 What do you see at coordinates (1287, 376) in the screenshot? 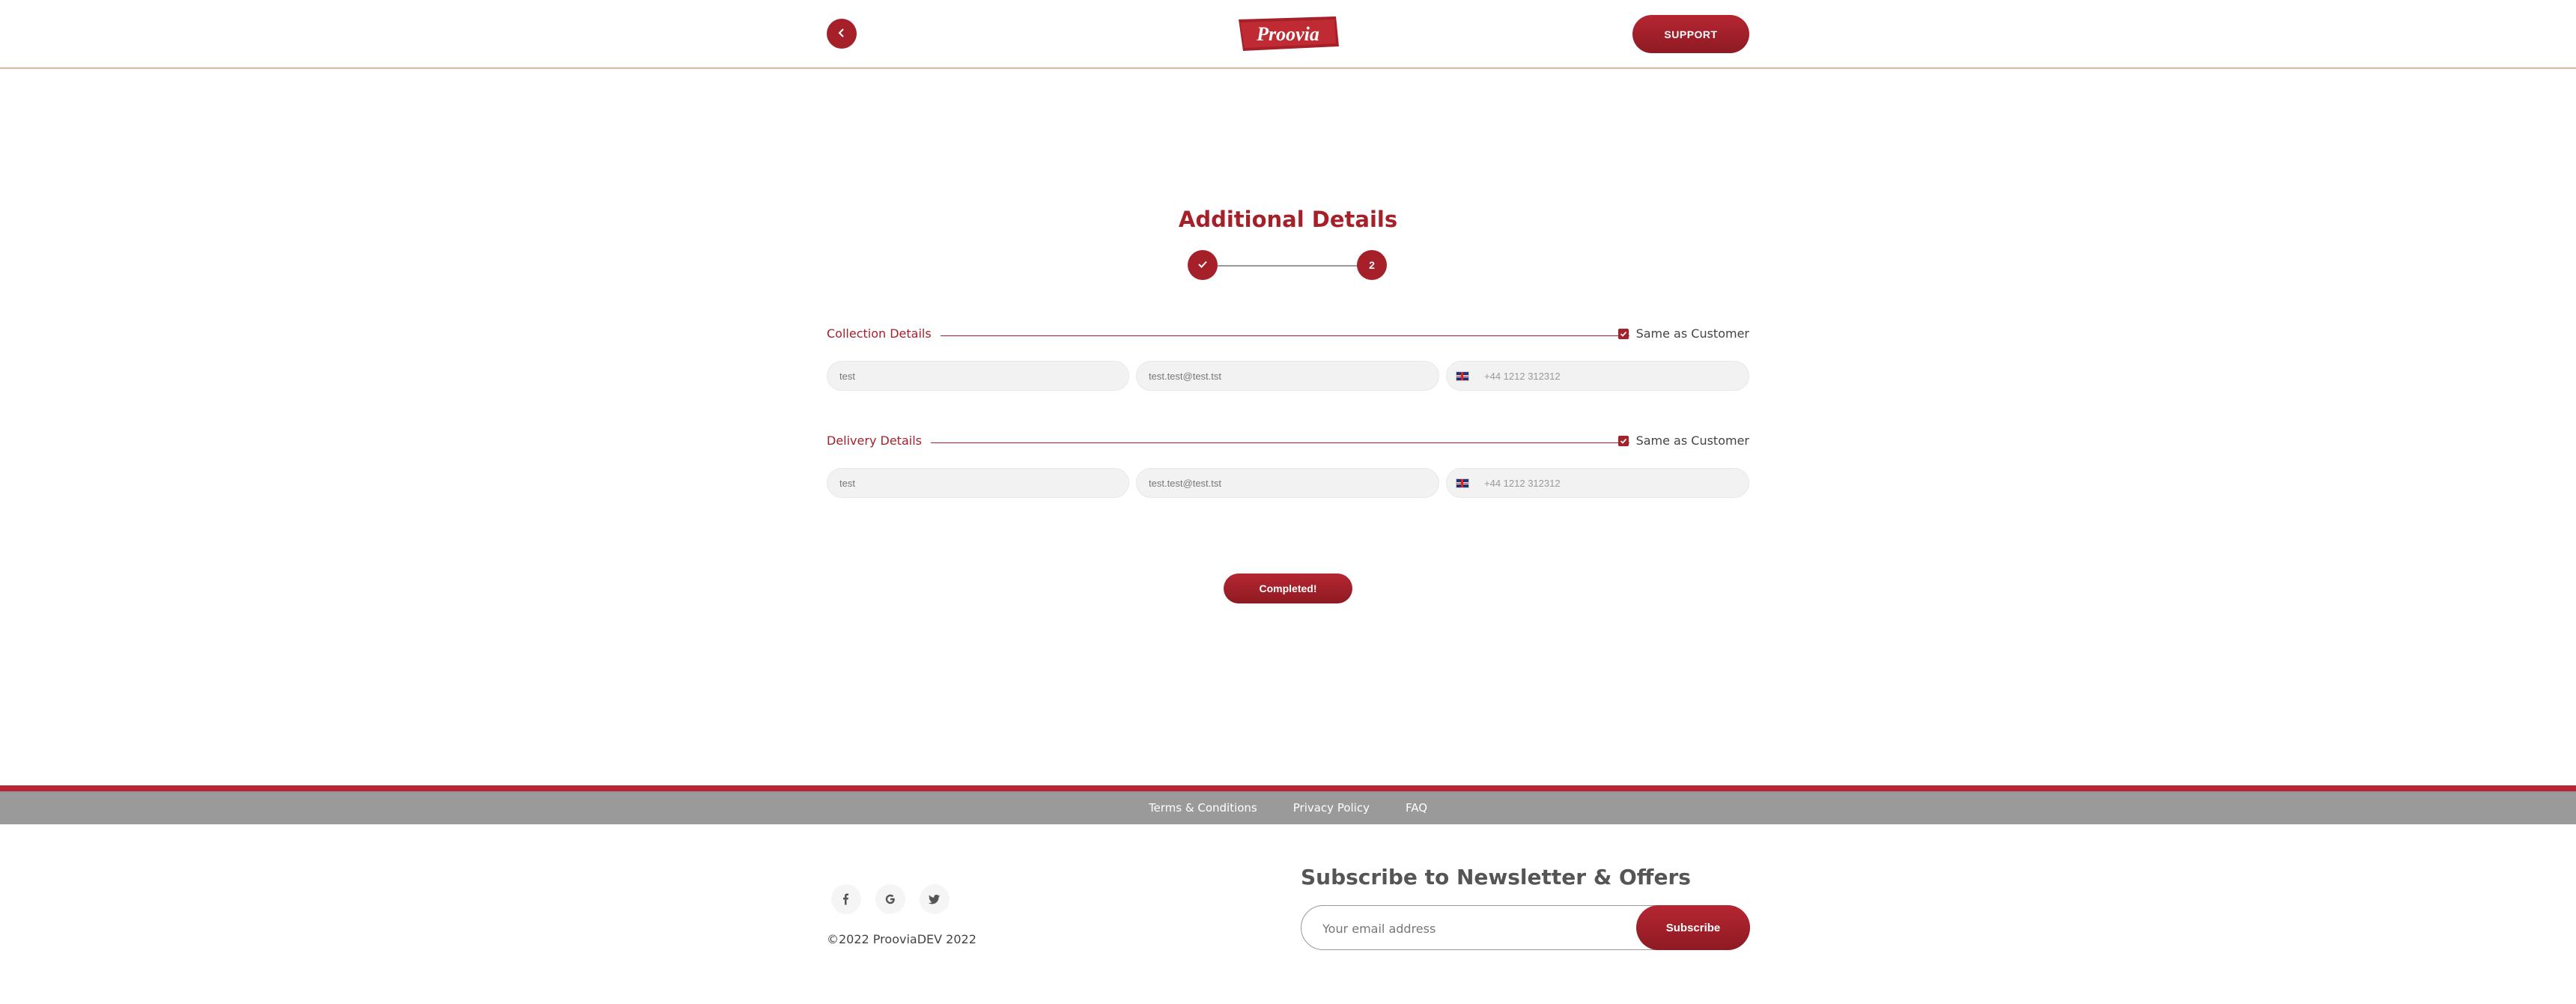
I see `collection-email-field: test.test@test.tst` at bounding box center [1287, 376].